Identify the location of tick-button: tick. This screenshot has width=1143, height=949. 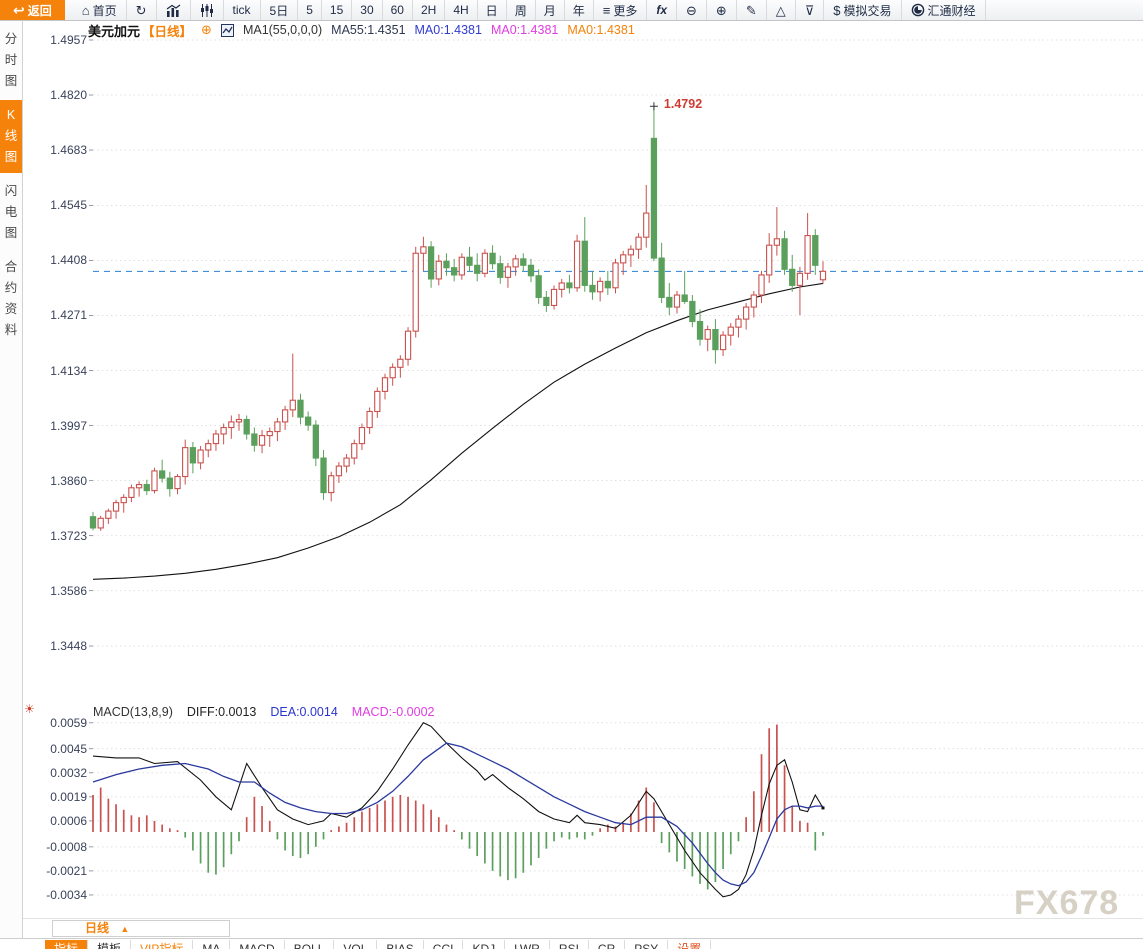
(242, 10).